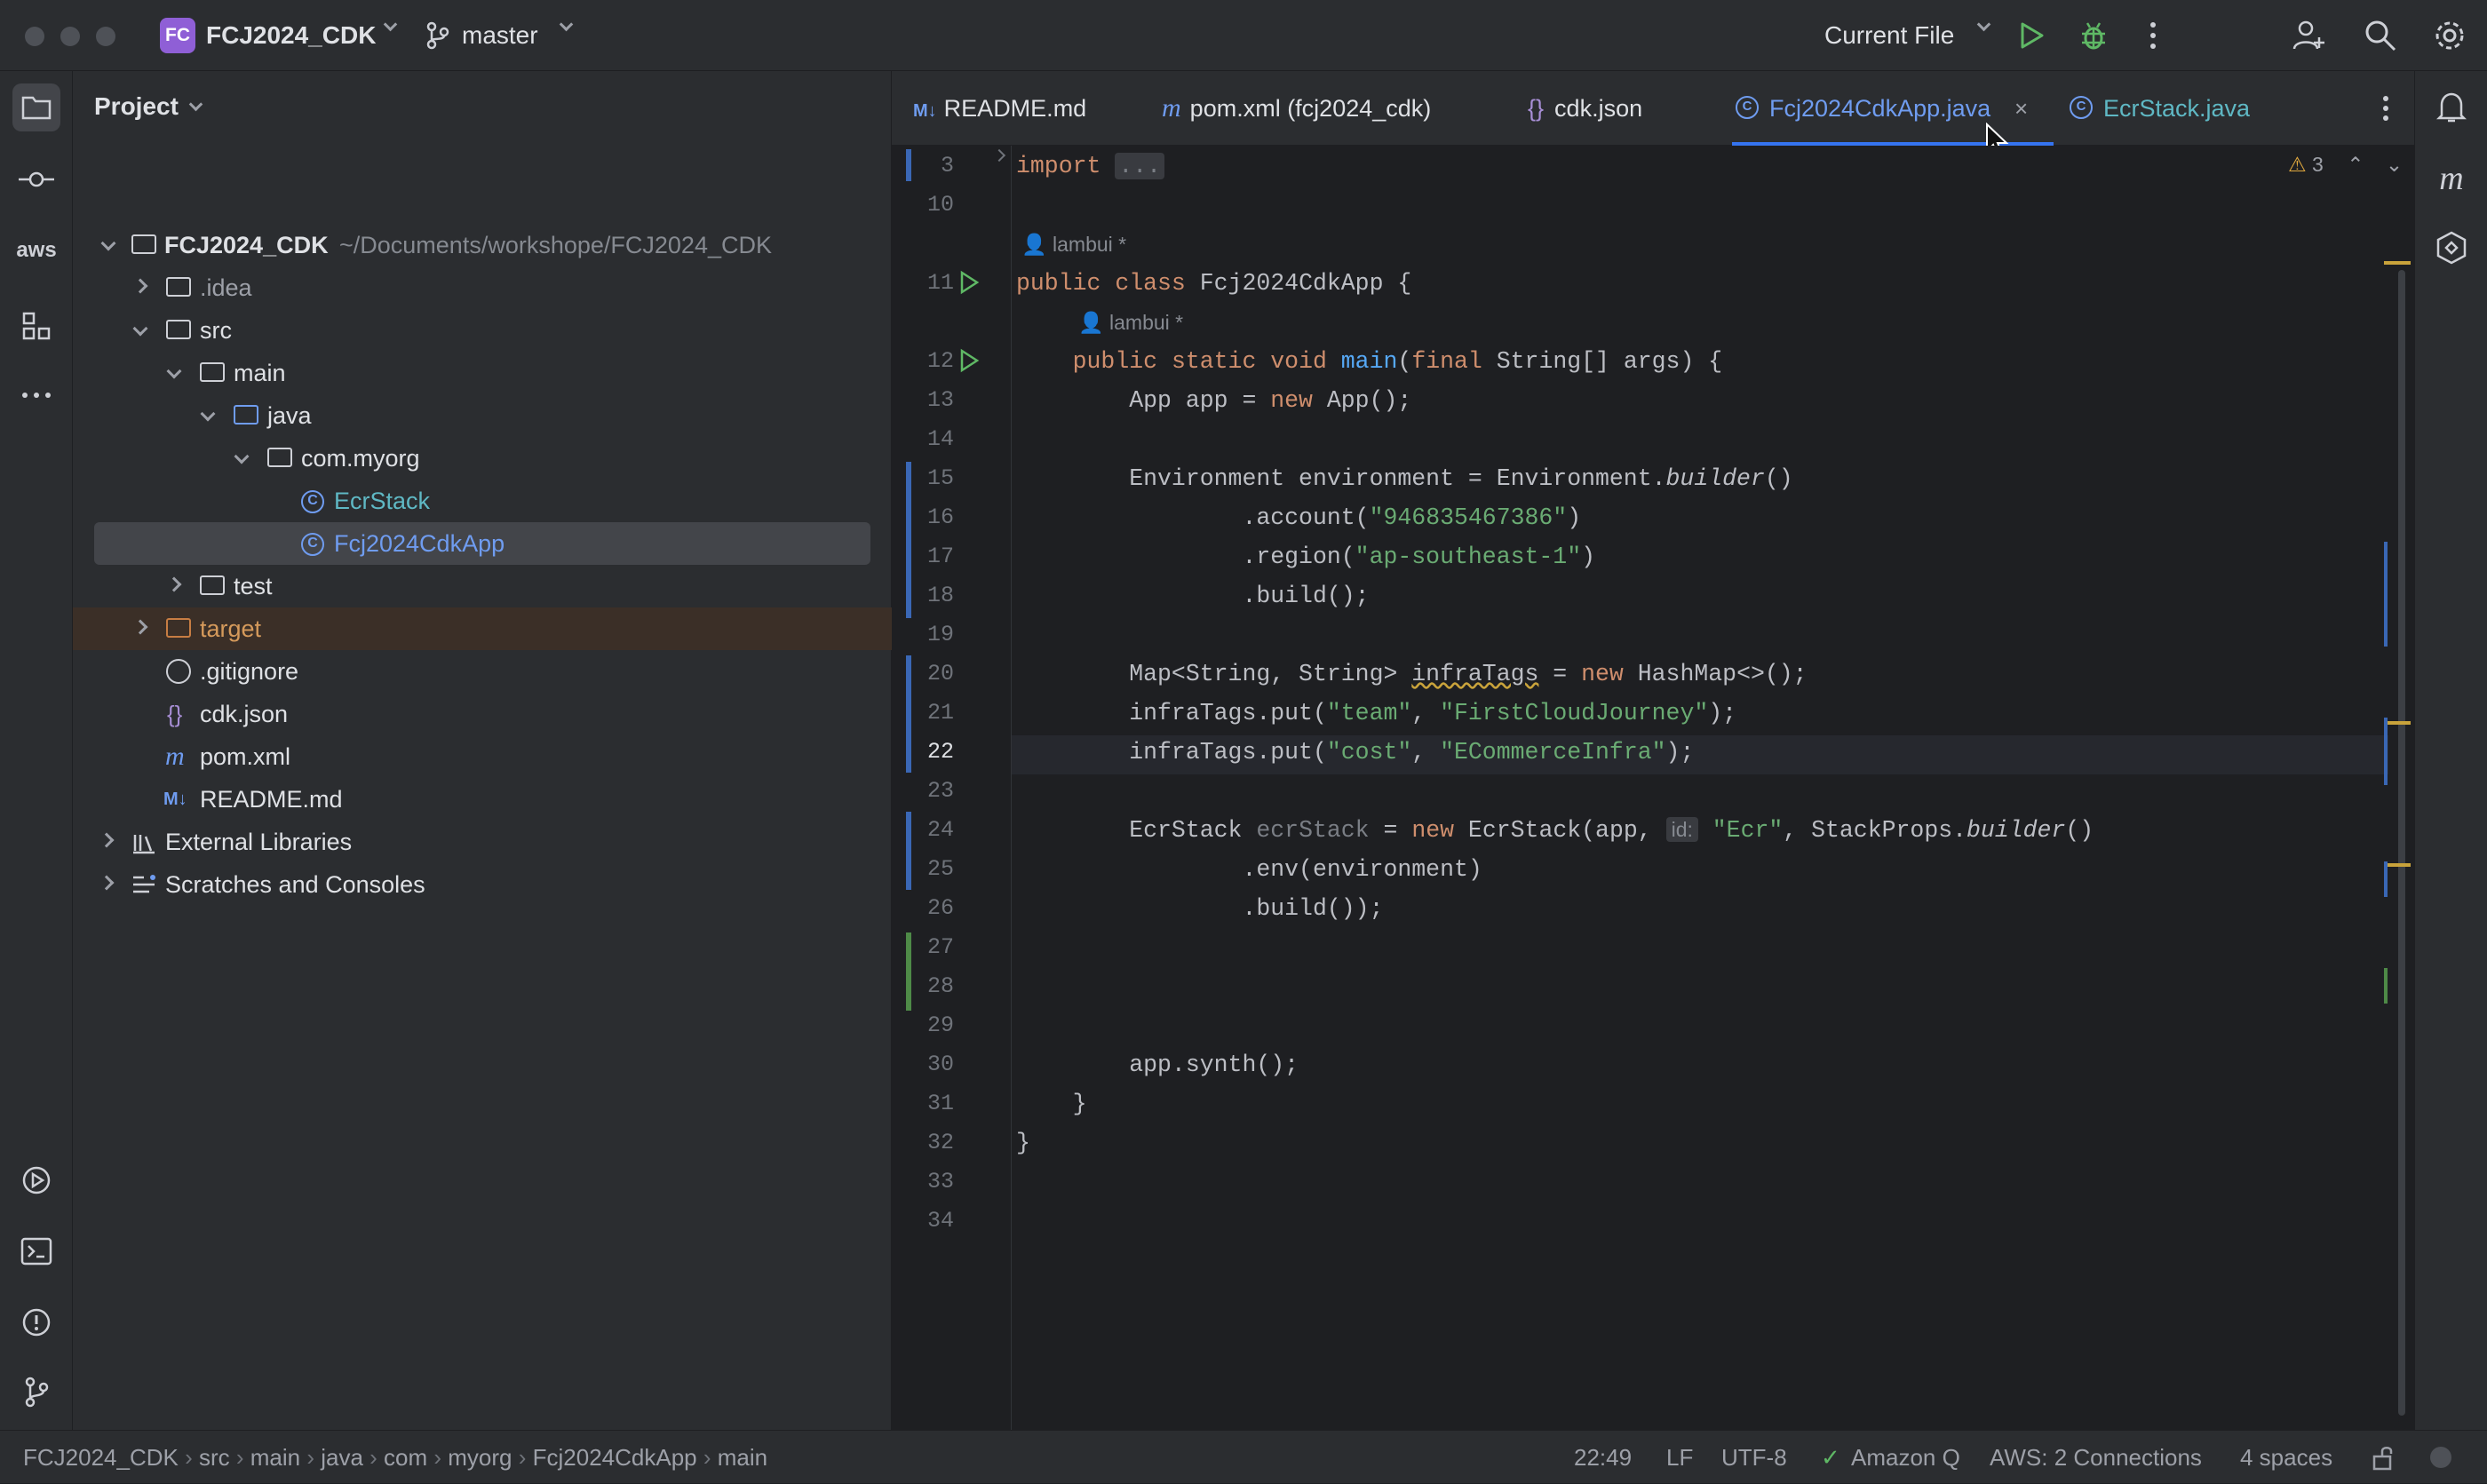  I want to click on search-icon, so click(2380, 35).